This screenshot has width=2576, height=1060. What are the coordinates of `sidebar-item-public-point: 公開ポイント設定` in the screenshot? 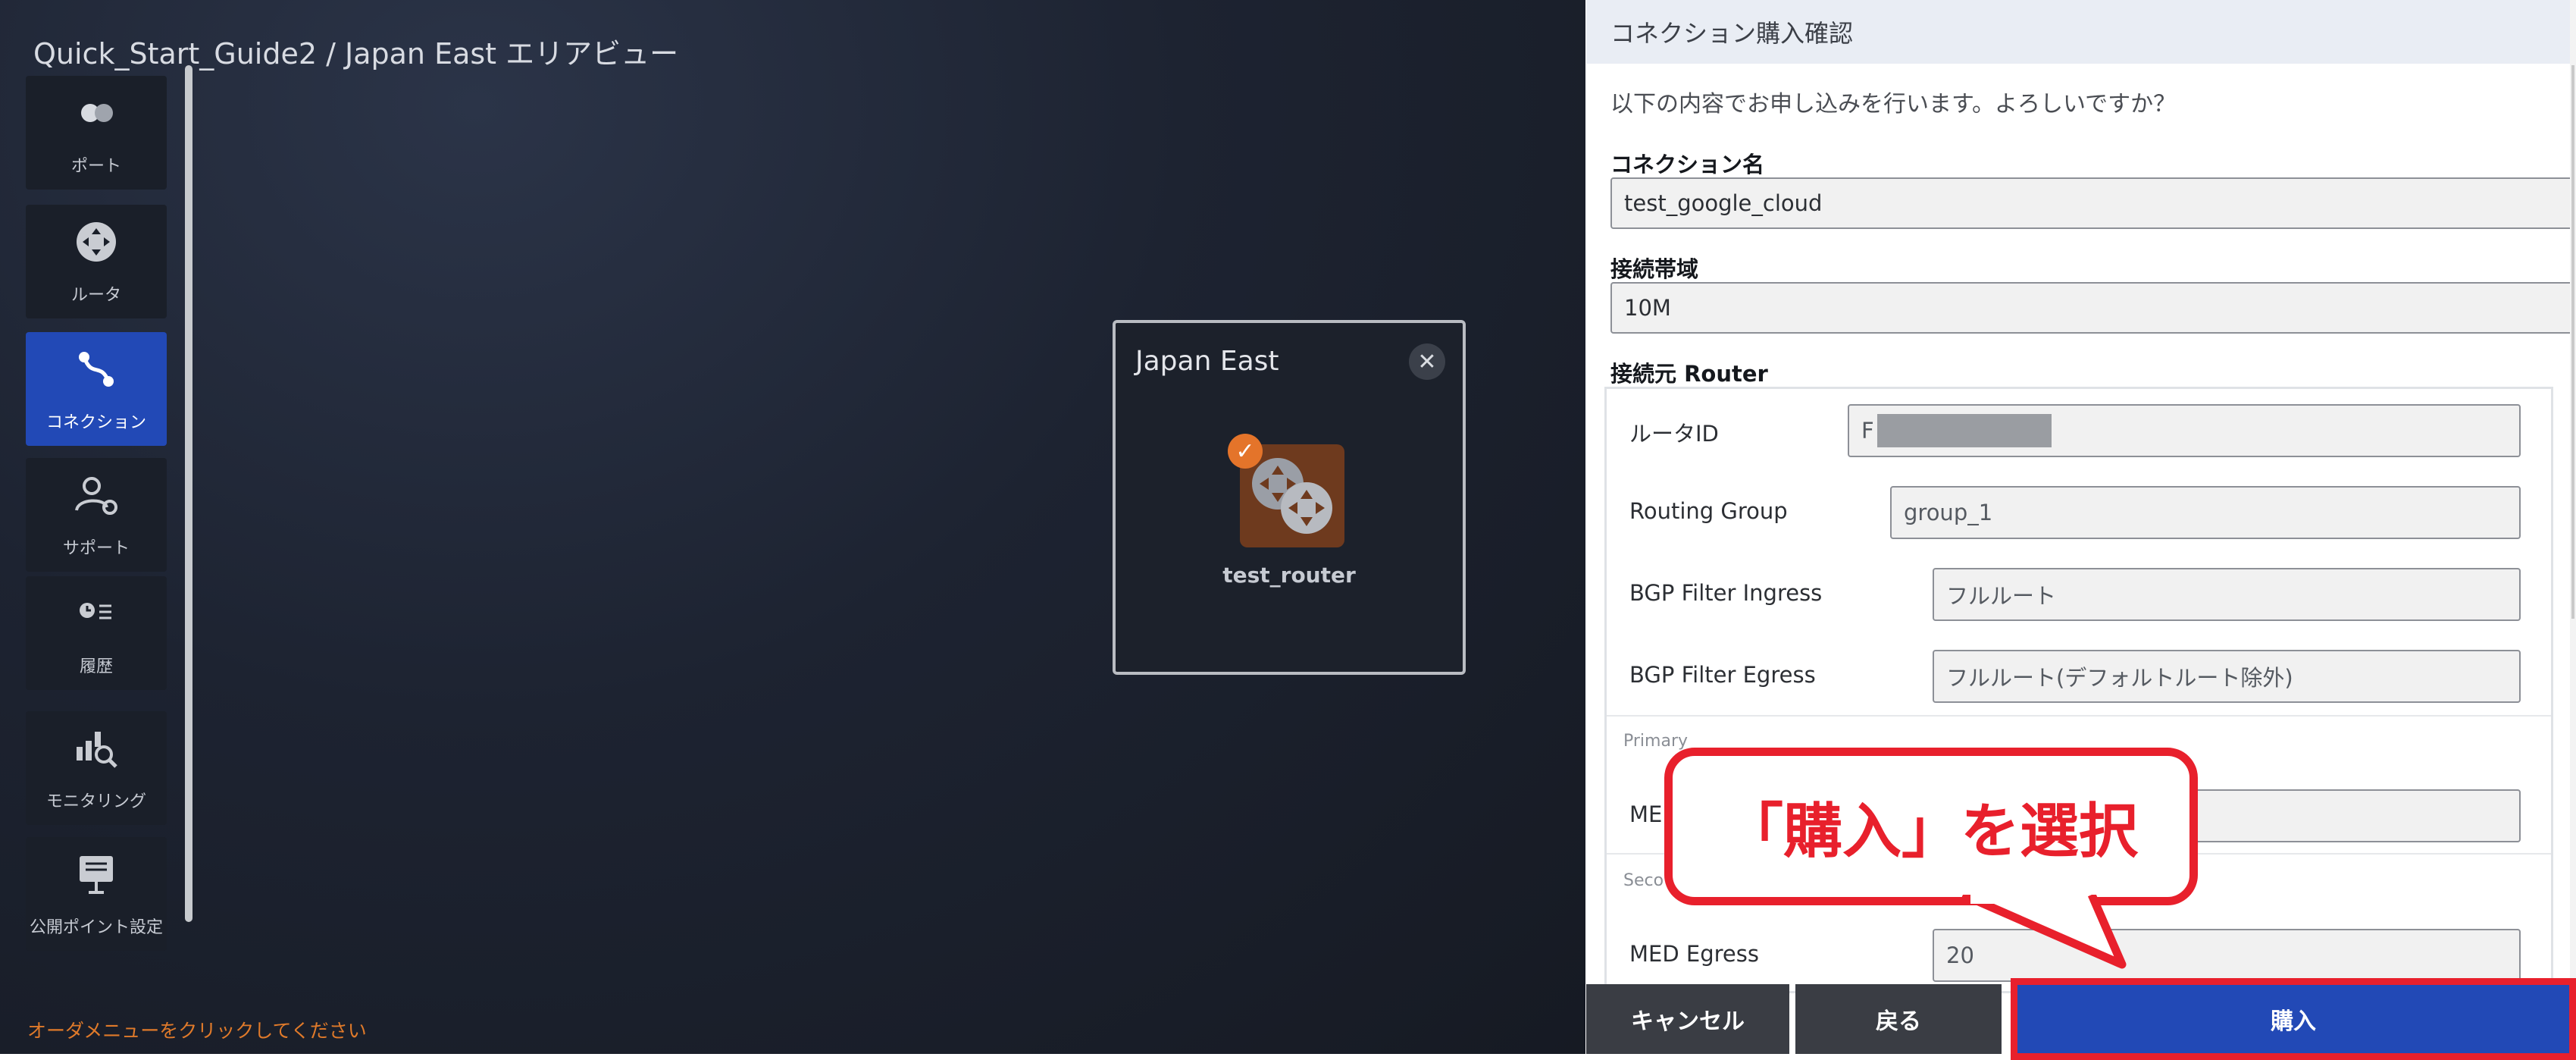 It's located at (97, 894).